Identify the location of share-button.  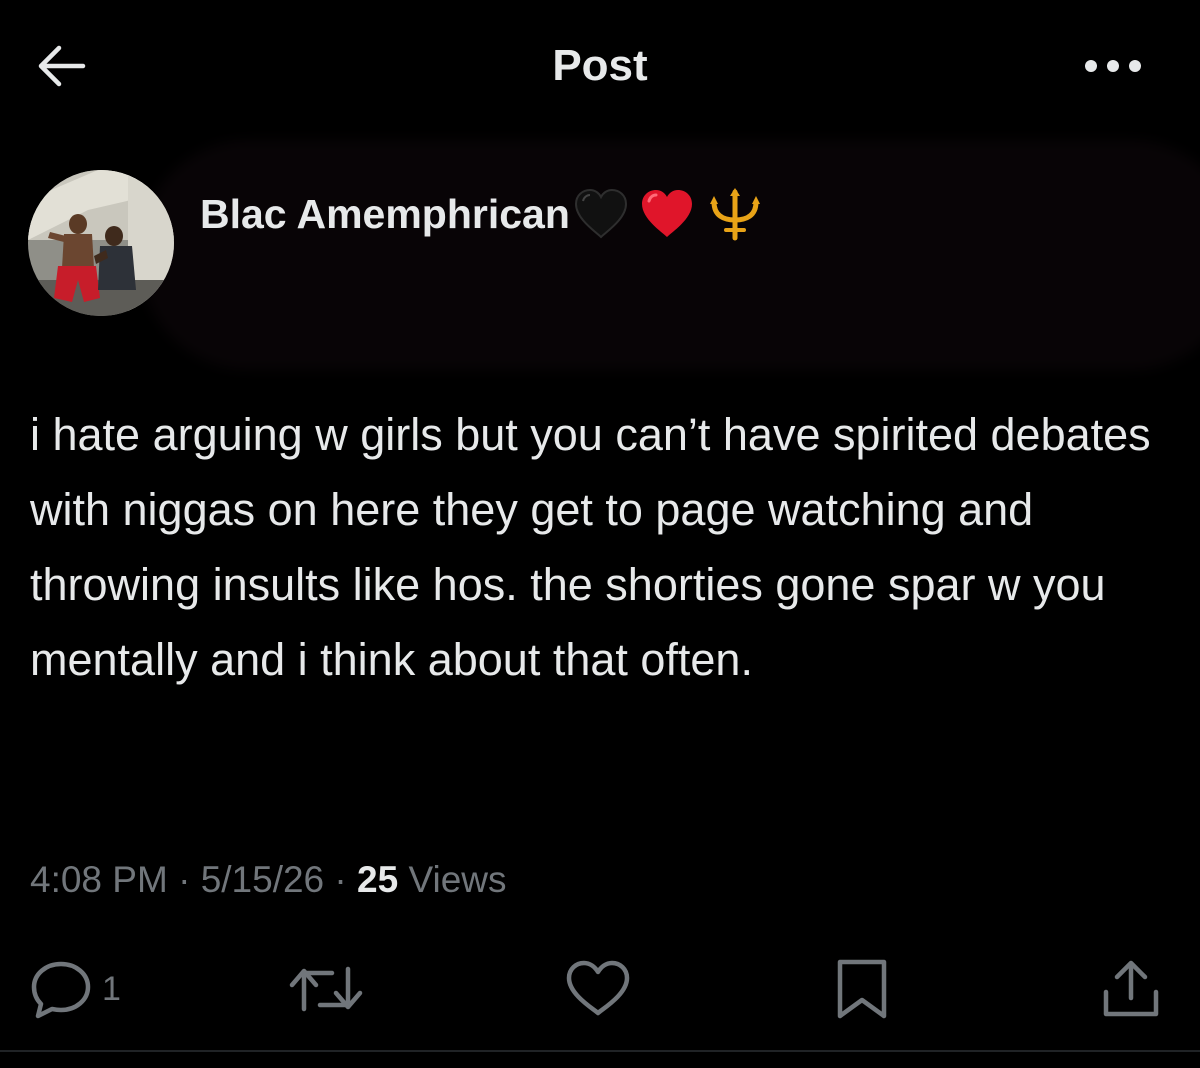
(1131, 989).